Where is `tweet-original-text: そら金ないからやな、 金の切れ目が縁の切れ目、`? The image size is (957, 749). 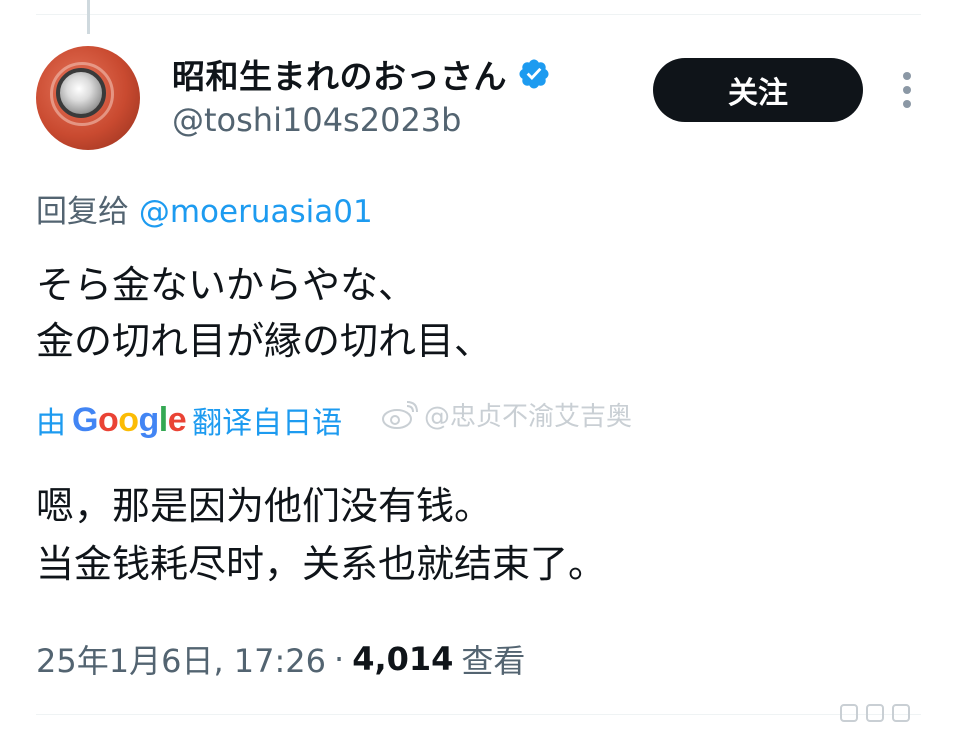
tweet-original-text: そら金ないからやな、 金の切れ目が縁の切れ目、 is located at coordinates (264, 313).